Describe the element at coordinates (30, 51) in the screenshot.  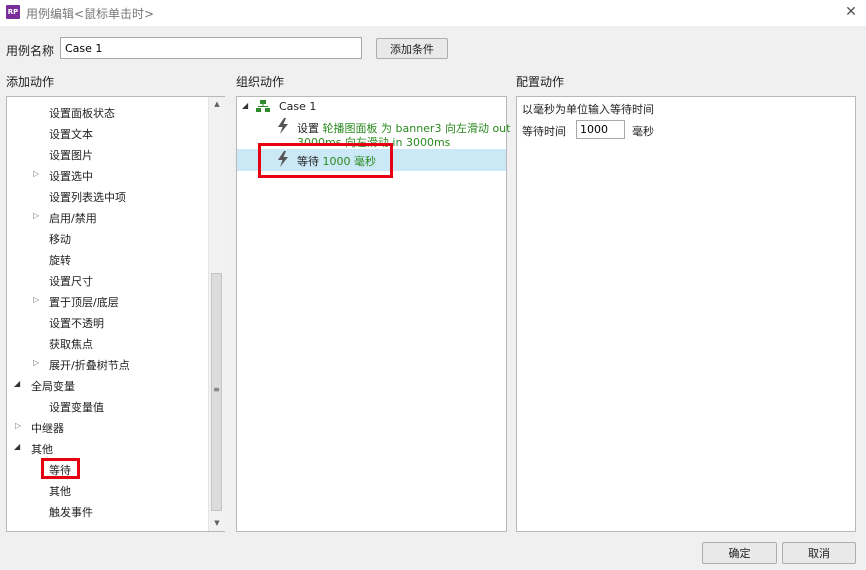
I see `case-name-label: 用例名称` at that location.